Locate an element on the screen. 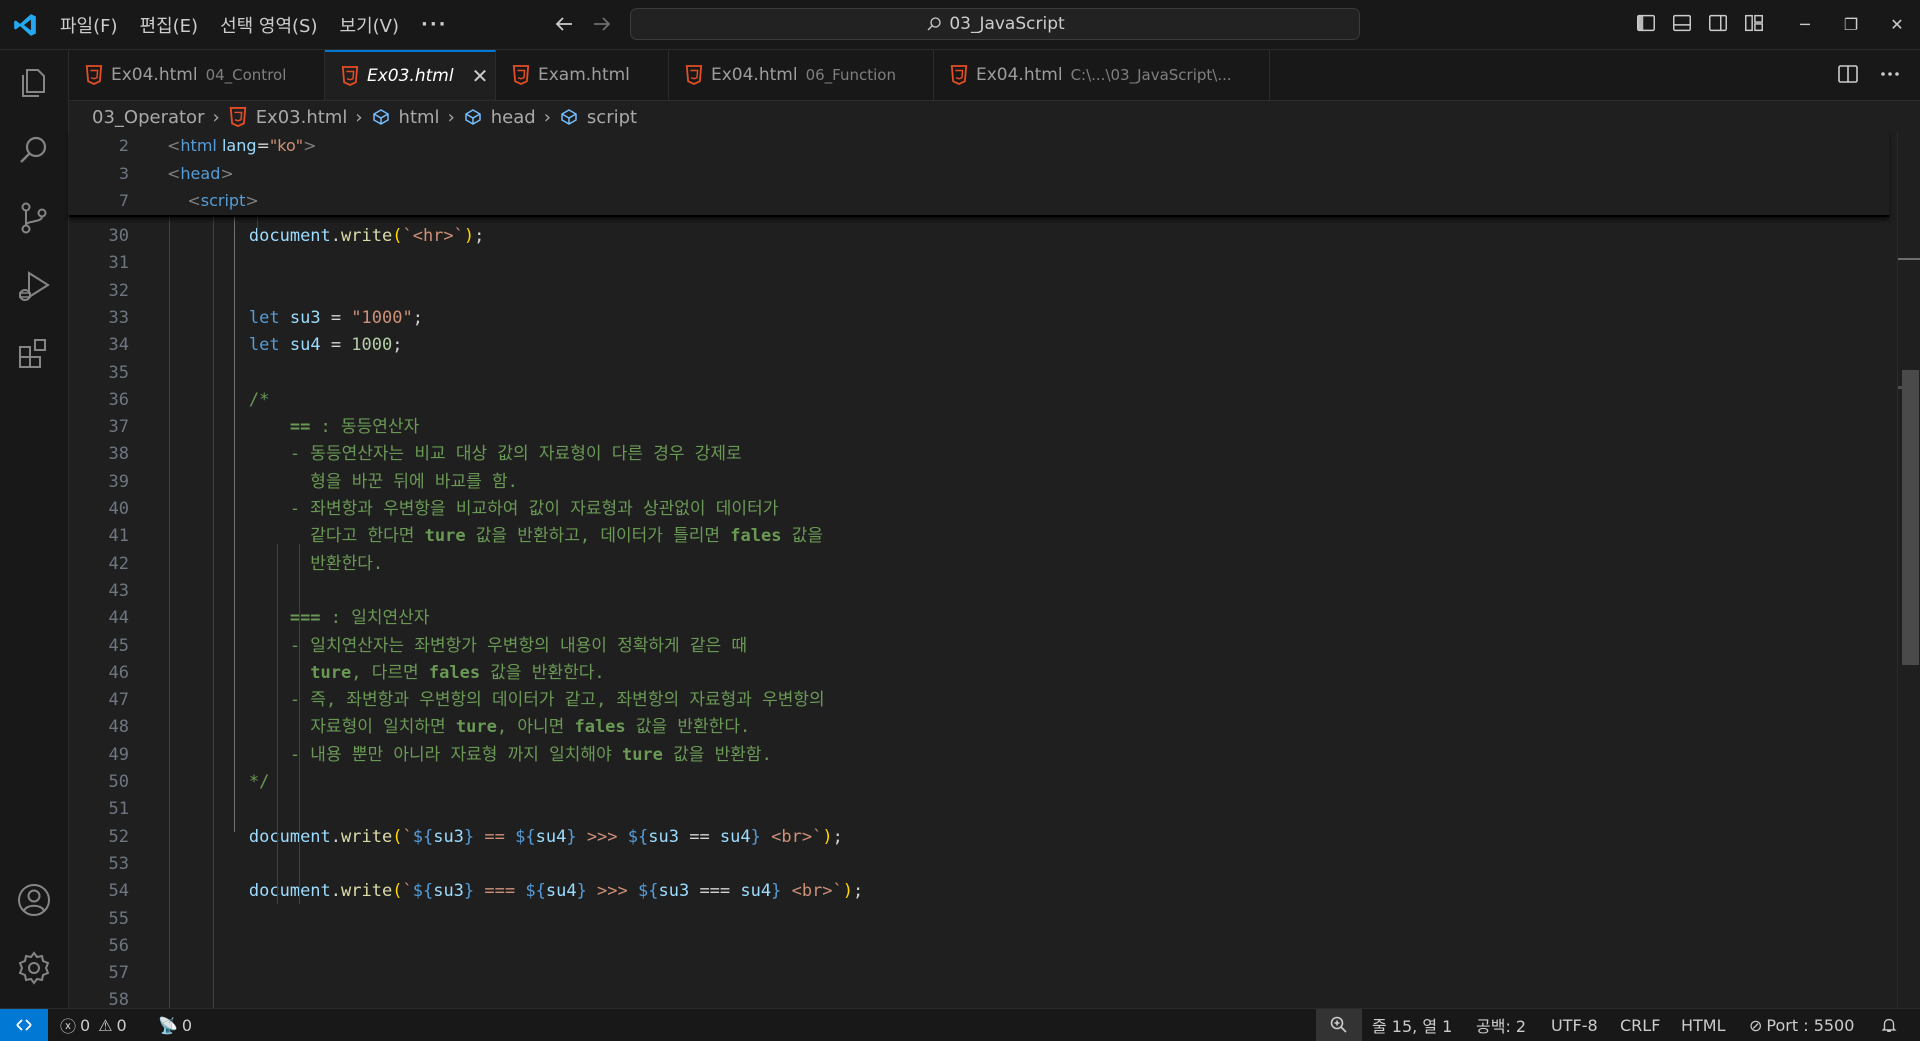  code-line: 53 is located at coordinates (979, 864).